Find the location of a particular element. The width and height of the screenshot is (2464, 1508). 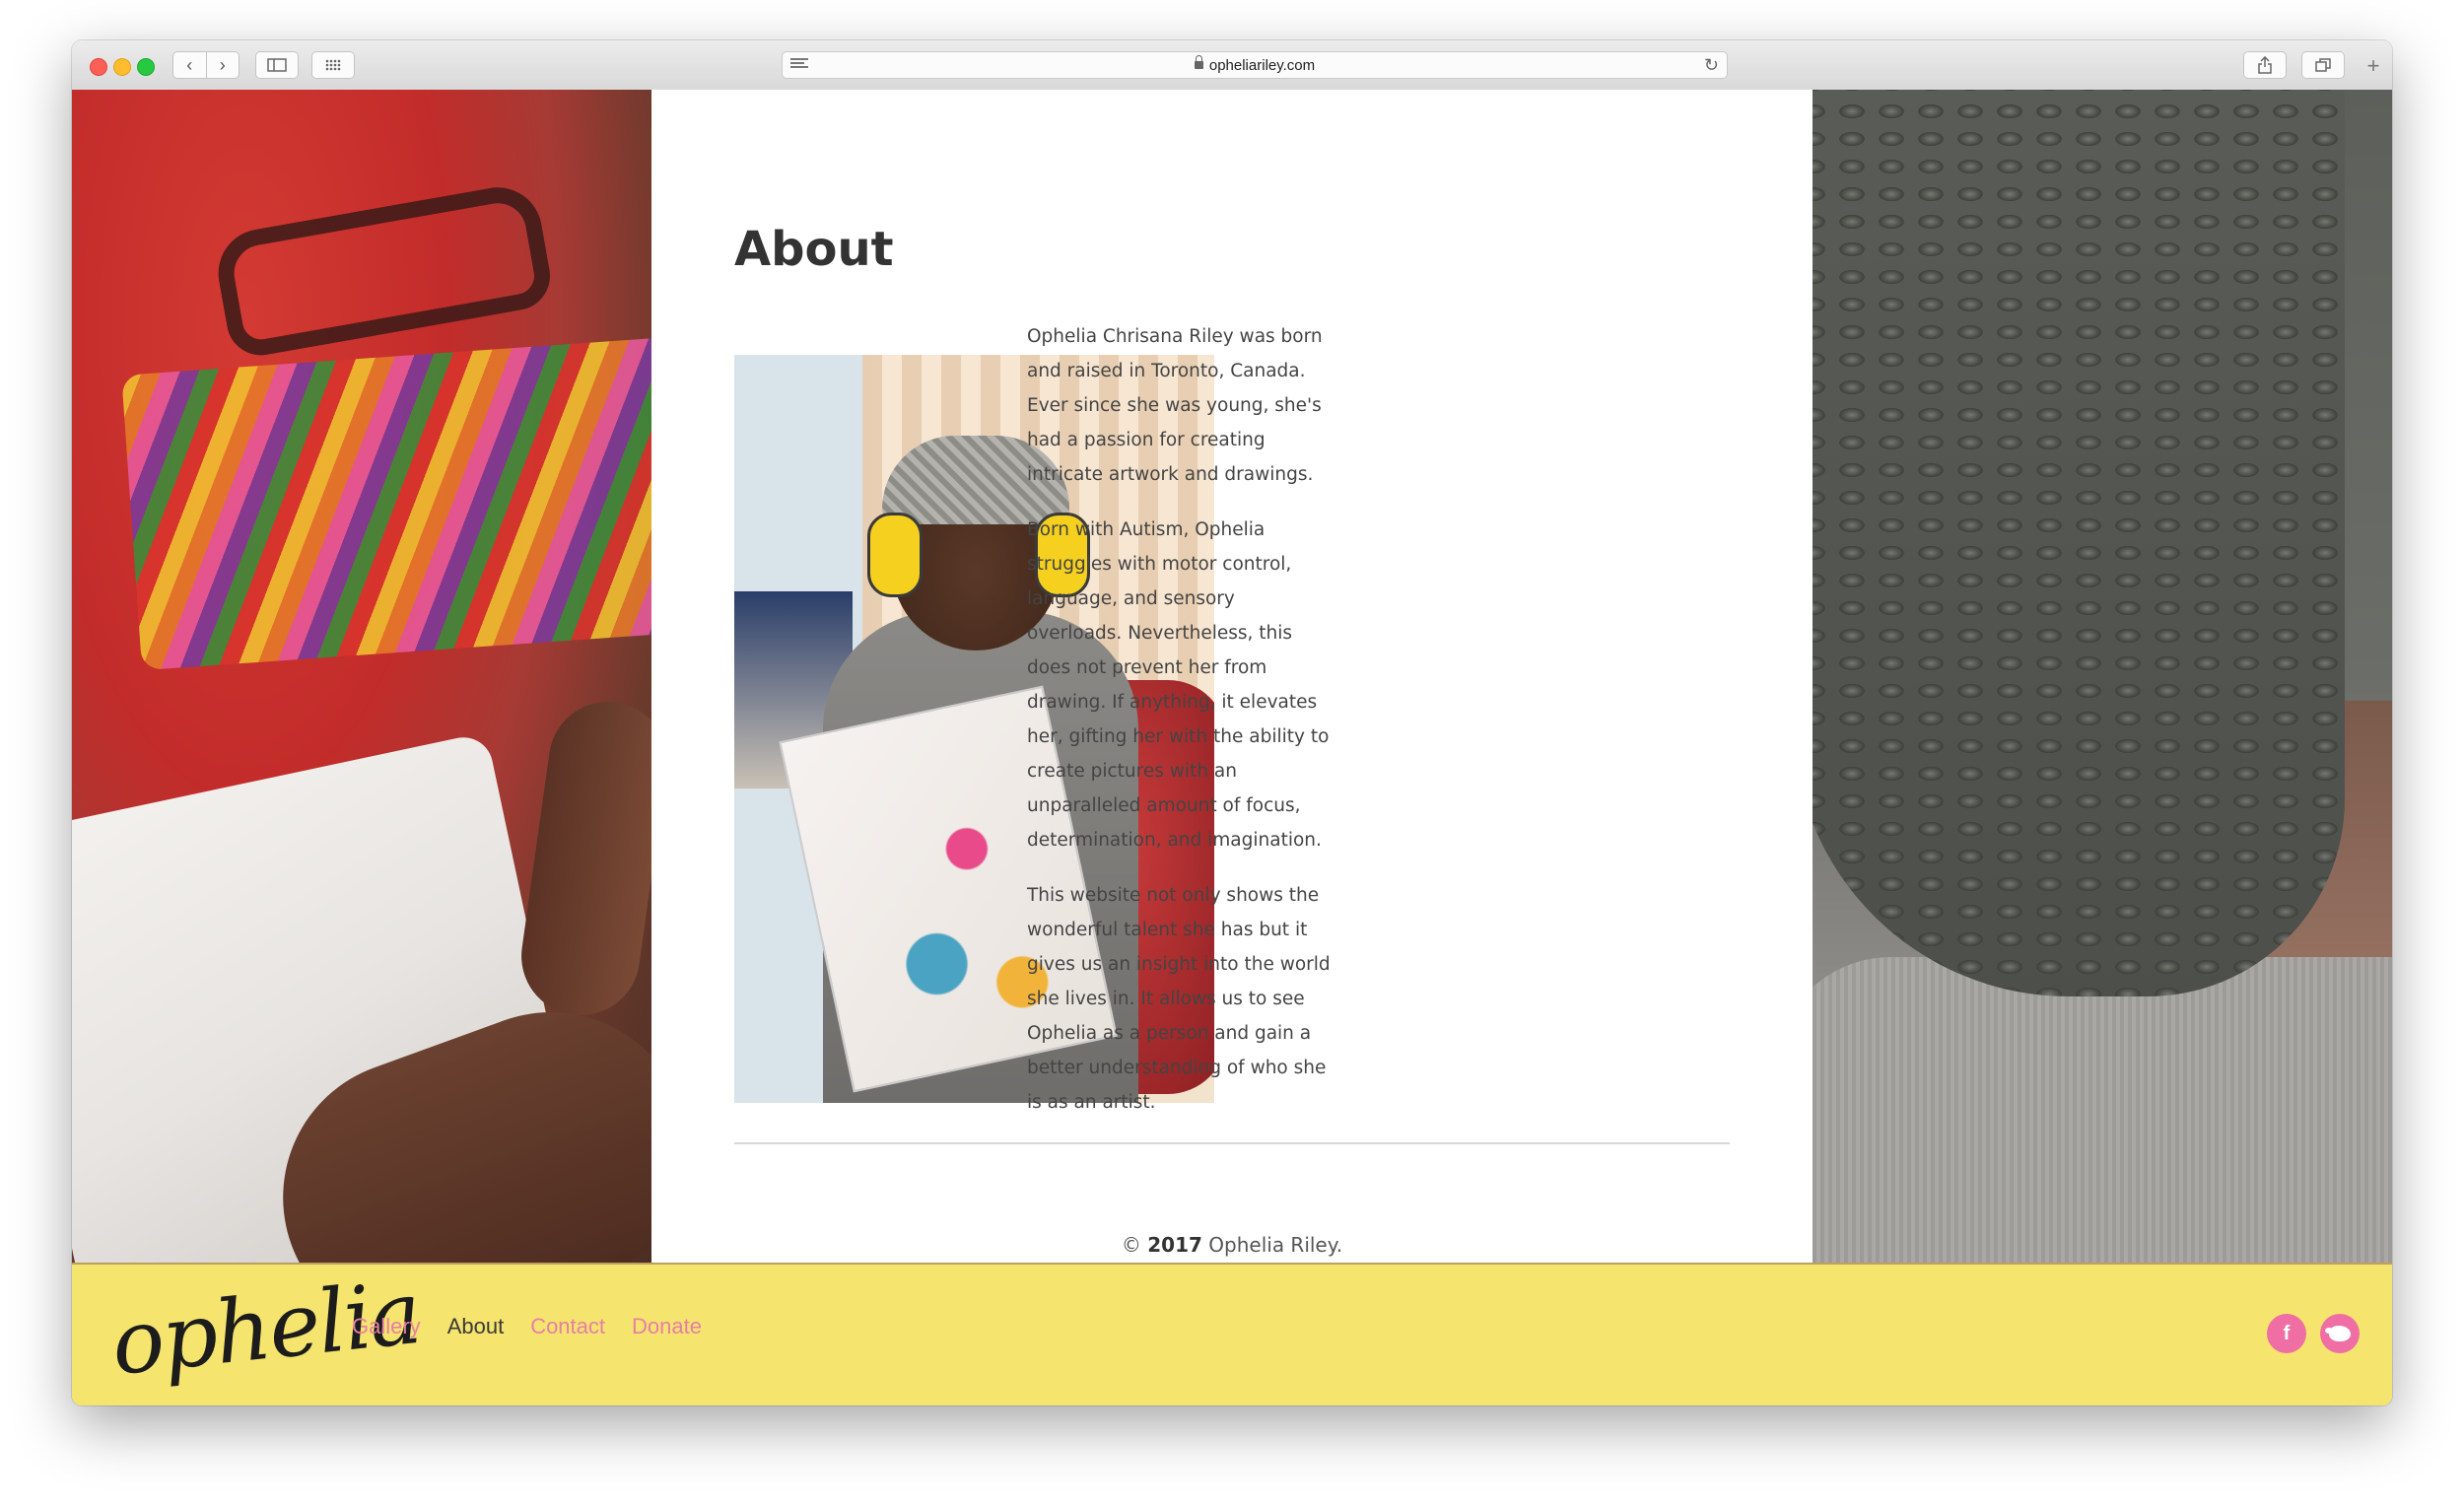

page-title: About is located at coordinates (814, 250).